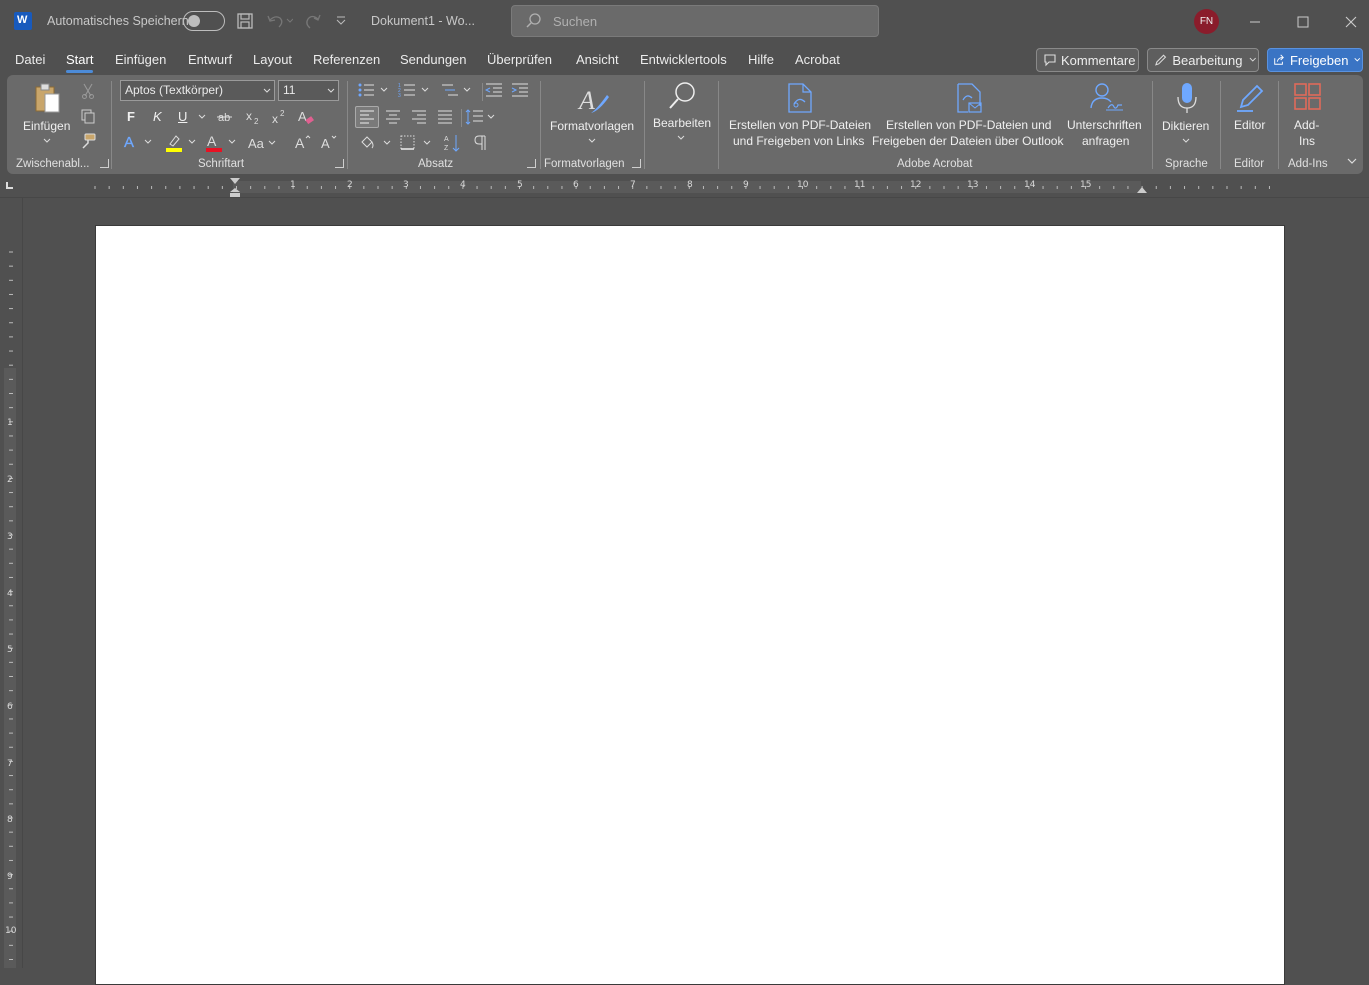  I want to click on text-effects-icon: A, so click(139, 142).